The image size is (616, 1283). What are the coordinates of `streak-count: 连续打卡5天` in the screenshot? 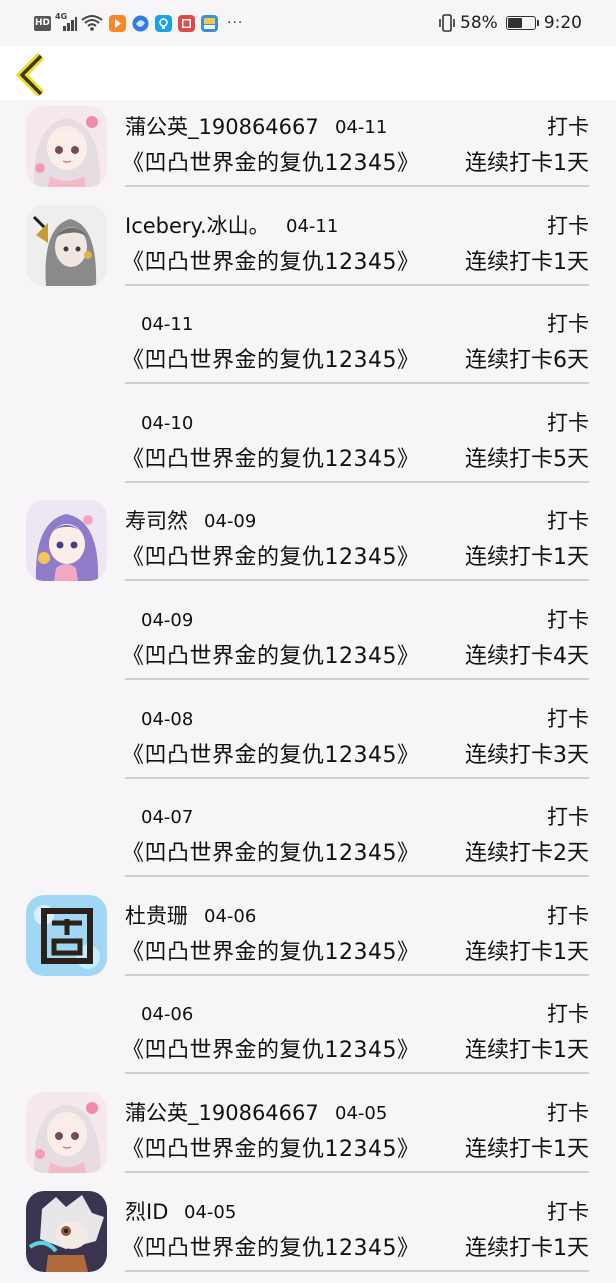 It's located at (527, 459).